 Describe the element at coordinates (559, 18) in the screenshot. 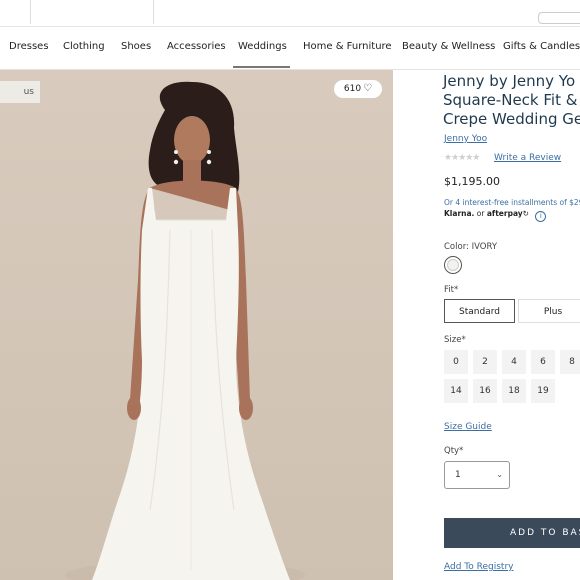

I see `utility-control` at that location.